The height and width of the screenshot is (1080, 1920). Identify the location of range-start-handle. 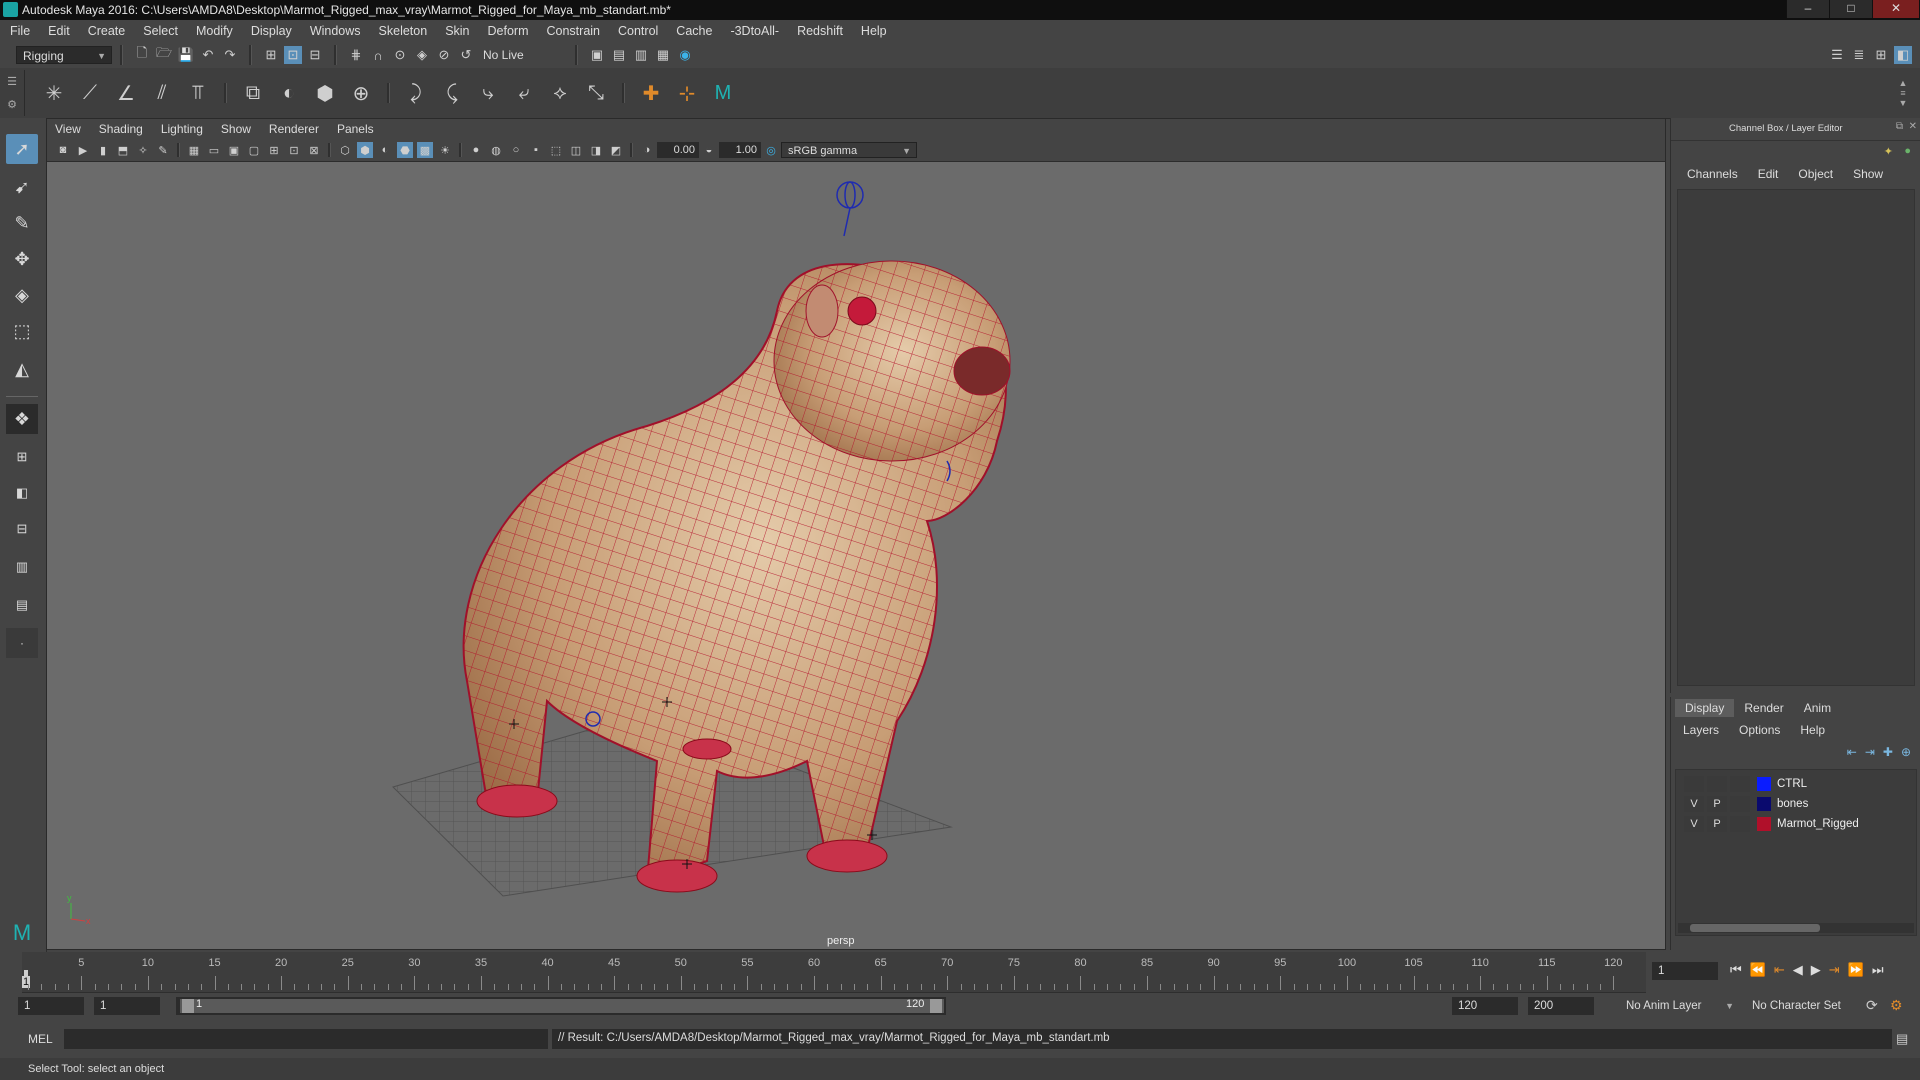
(188, 1006).